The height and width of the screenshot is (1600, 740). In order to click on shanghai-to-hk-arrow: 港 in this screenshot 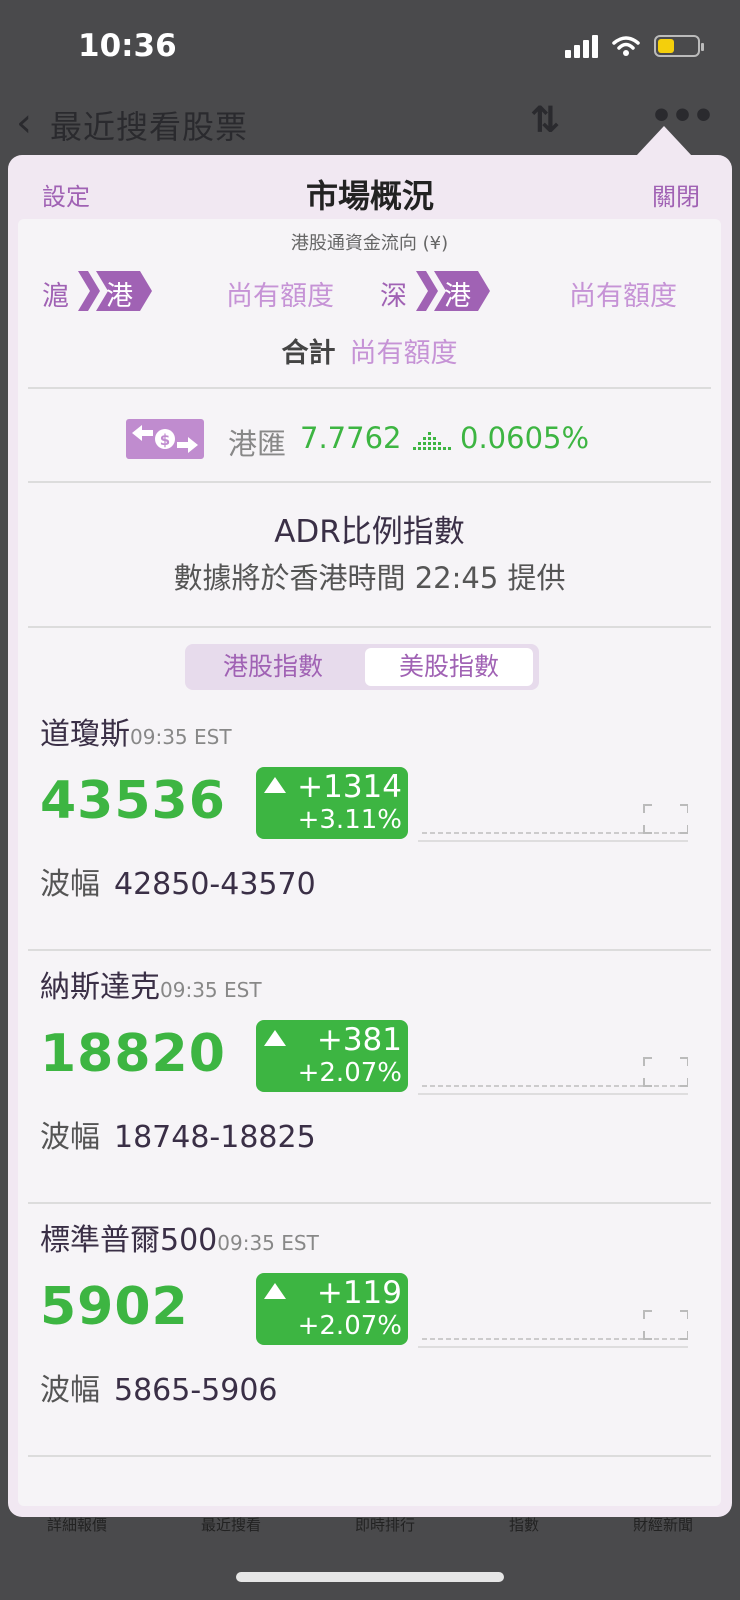, I will do `click(116, 291)`.